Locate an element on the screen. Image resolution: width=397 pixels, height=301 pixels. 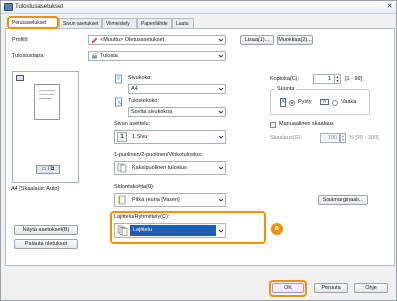
portrait-radio is located at coordinates (292, 103).